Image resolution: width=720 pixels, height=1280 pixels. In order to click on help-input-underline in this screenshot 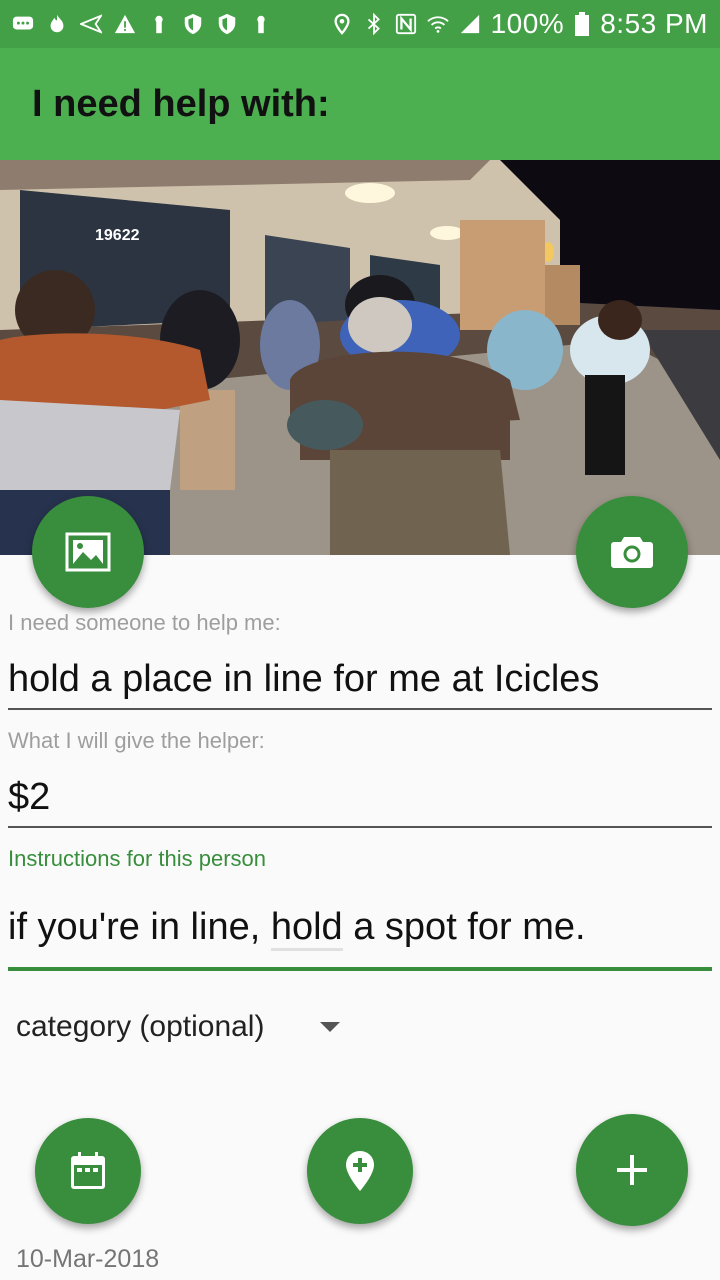, I will do `click(360, 709)`.